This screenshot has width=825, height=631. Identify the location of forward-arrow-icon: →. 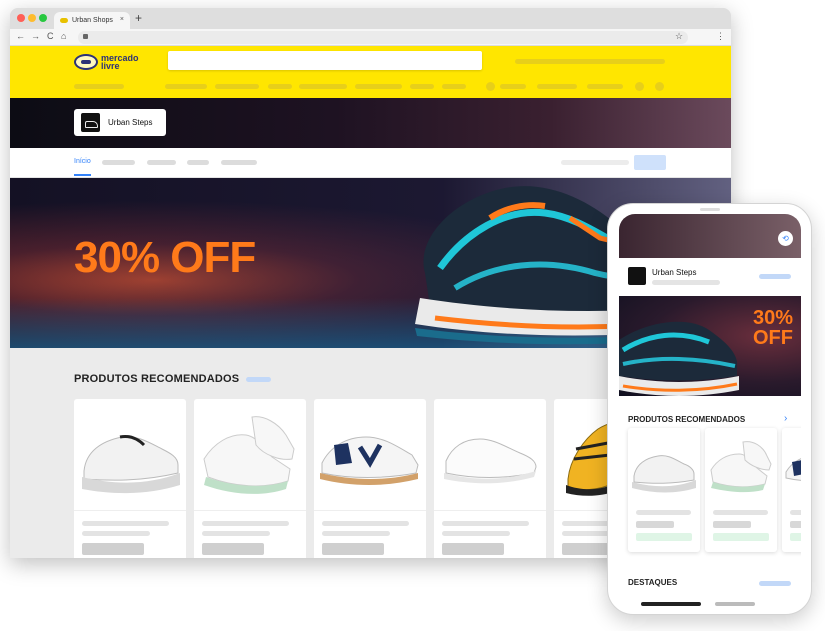
(35, 36).